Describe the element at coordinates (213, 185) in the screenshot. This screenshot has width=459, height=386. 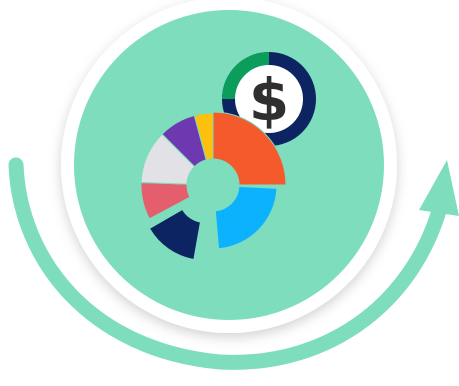
I see `donut-hole` at that location.